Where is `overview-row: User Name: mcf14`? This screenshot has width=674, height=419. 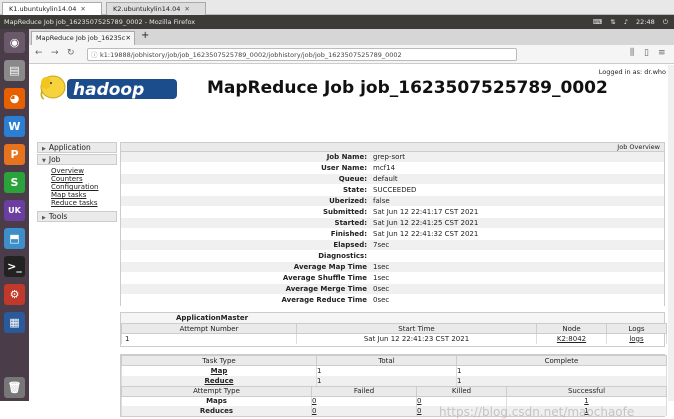 overview-row: User Name: mcf14 is located at coordinates (392, 168).